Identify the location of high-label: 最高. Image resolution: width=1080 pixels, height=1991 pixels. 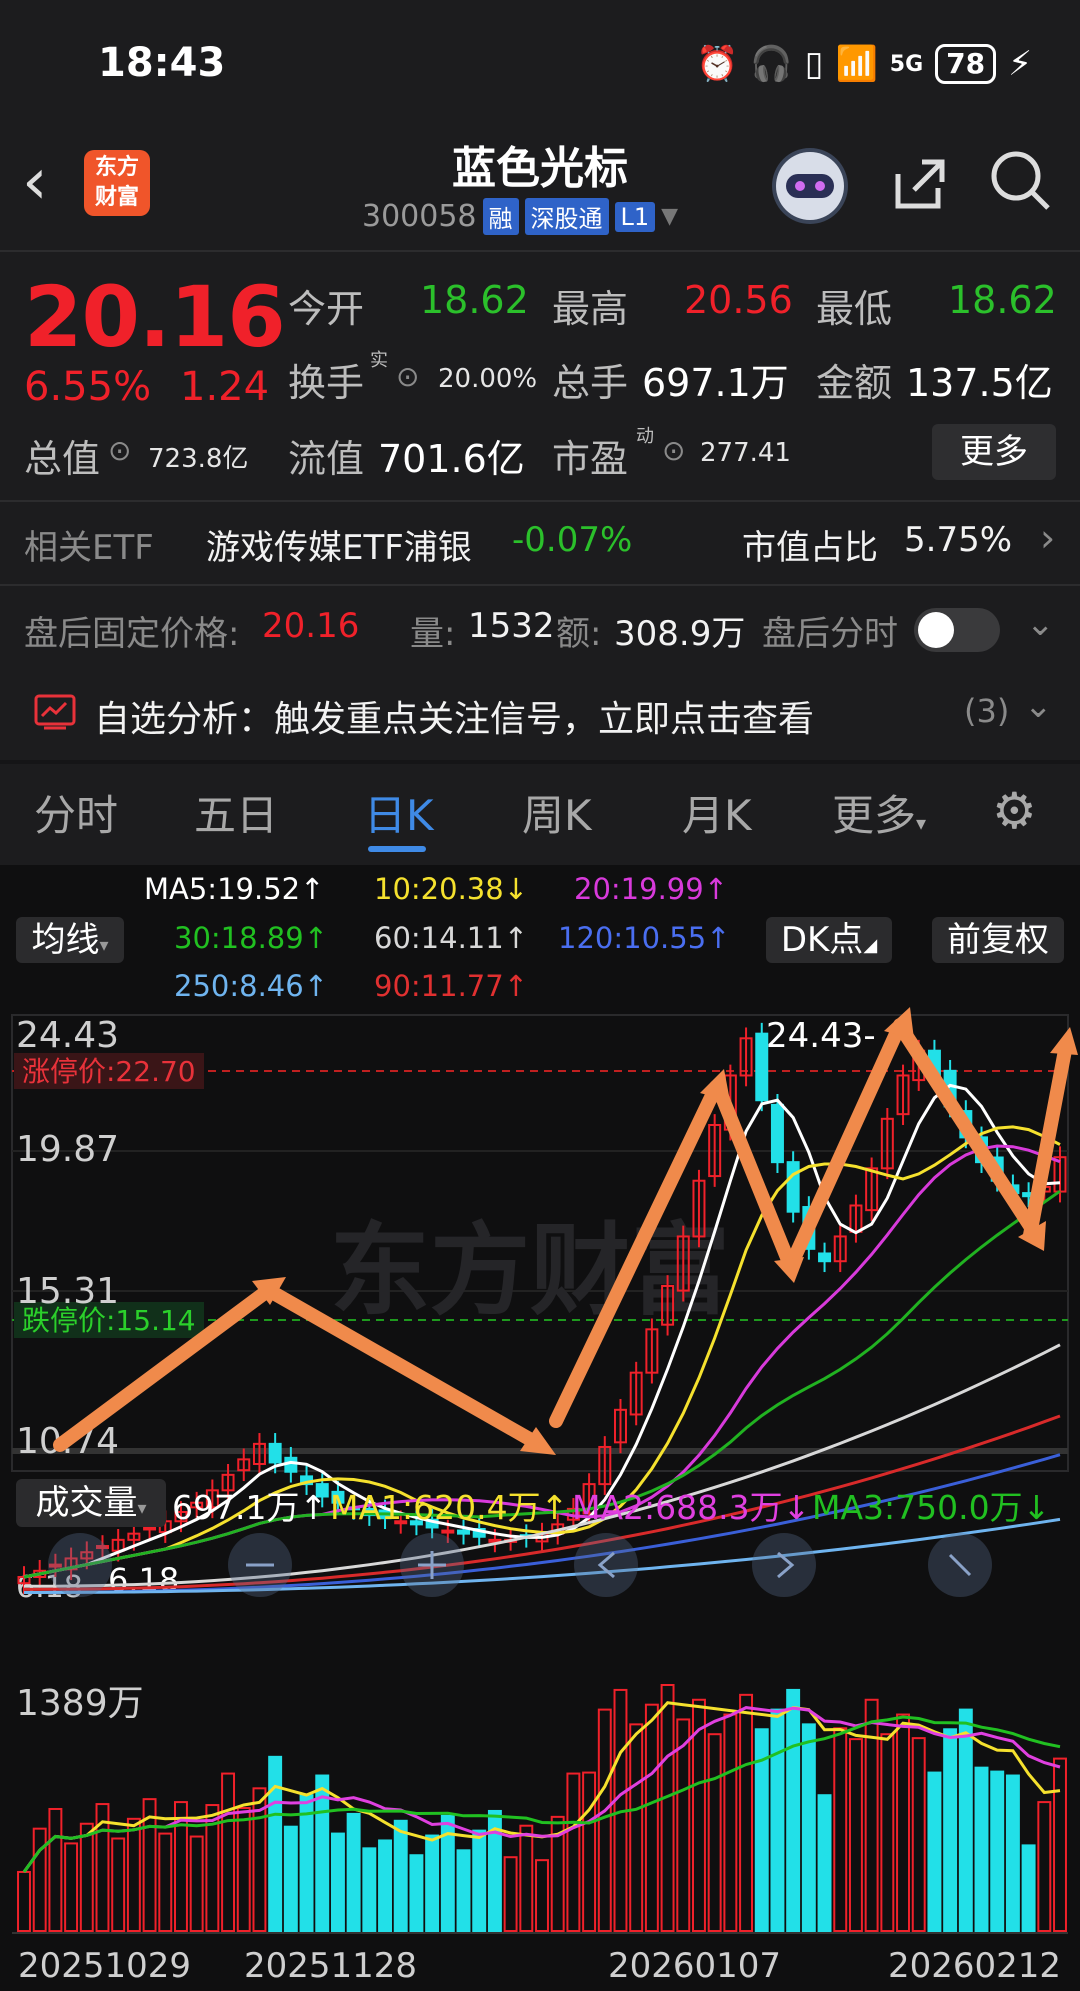
(590, 309).